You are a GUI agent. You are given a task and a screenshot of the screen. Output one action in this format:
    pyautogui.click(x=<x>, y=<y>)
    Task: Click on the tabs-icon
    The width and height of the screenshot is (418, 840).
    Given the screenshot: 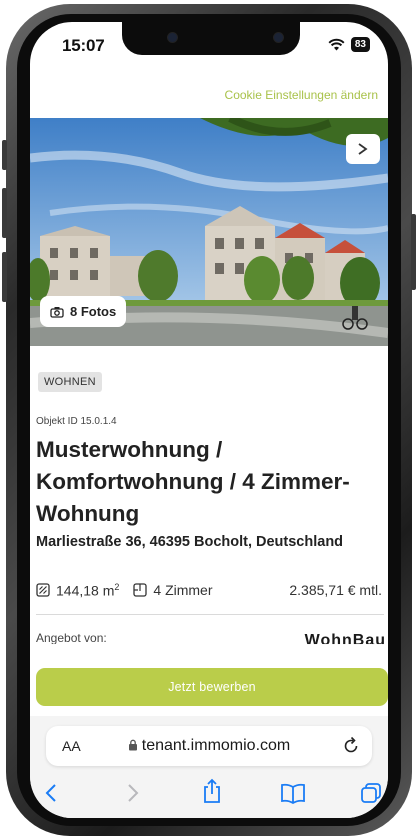 What is the action you would take?
    pyautogui.click(x=371, y=793)
    